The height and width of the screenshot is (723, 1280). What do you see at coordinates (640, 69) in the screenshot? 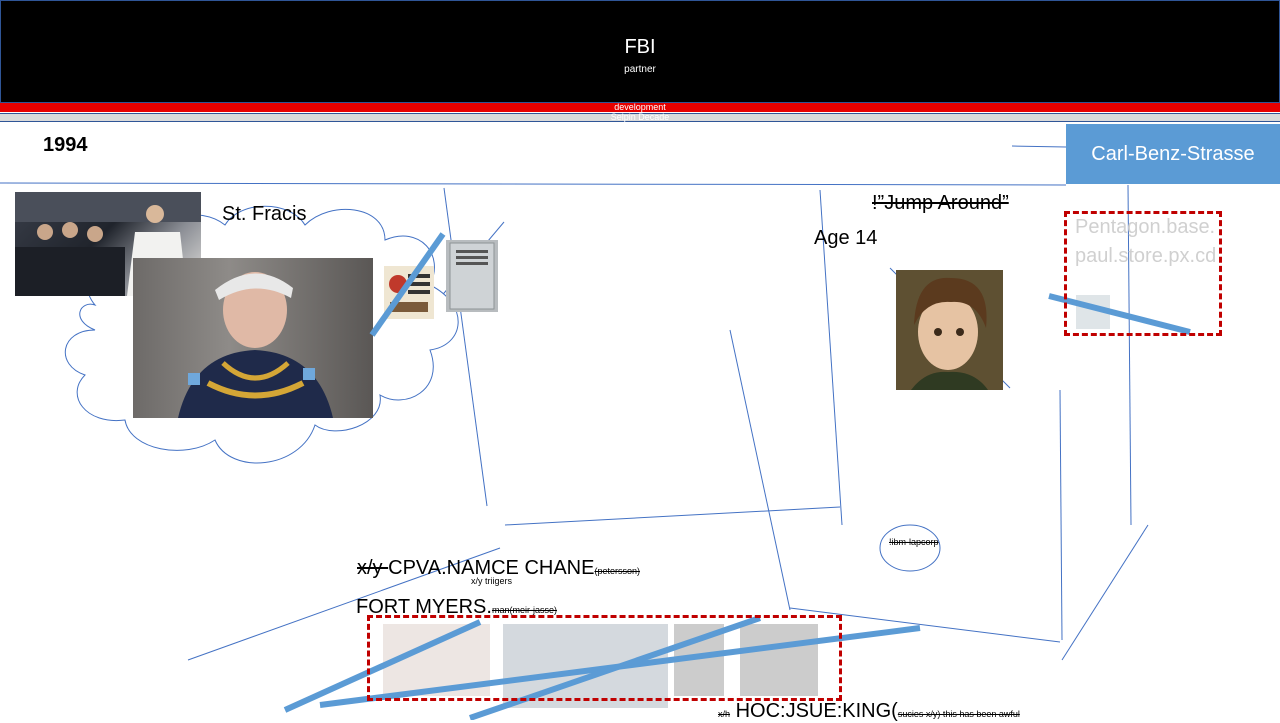
I see `banner-subtitle: partner` at bounding box center [640, 69].